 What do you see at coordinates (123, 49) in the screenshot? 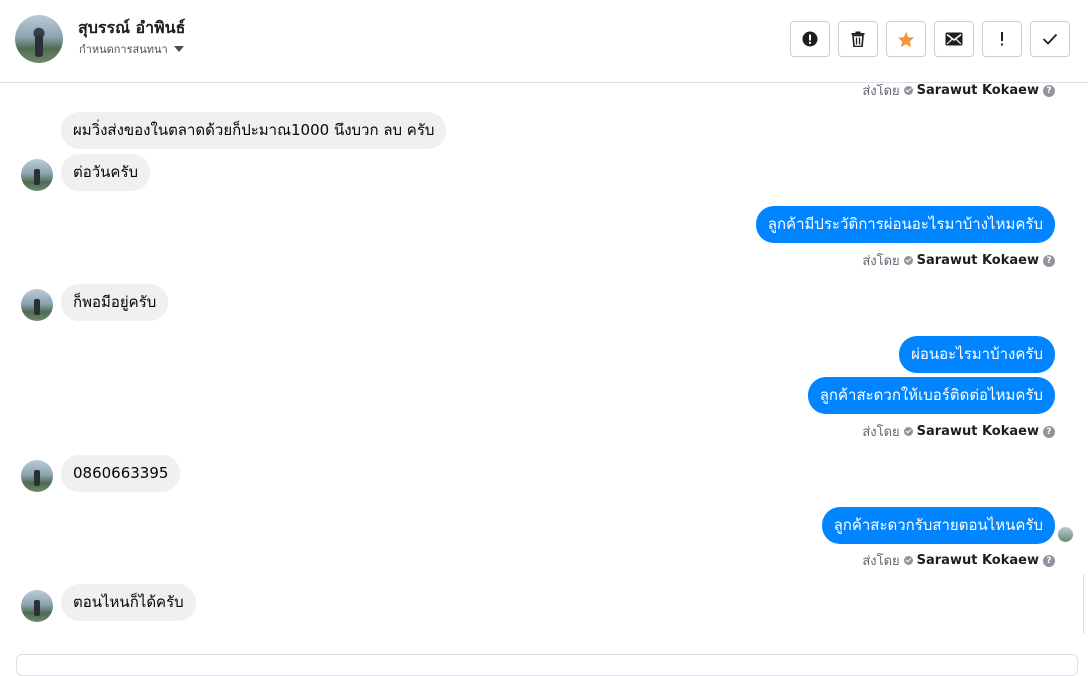
I see `conversation-label: กำหนดการสนทนา` at bounding box center [123, 49].